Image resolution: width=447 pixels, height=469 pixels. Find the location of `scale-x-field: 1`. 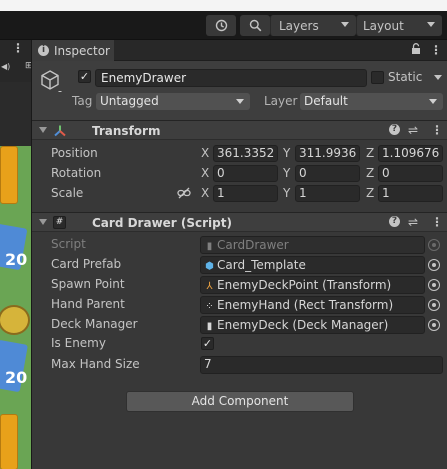

scale-x-field: 1 is located at coordinates (245, 193).